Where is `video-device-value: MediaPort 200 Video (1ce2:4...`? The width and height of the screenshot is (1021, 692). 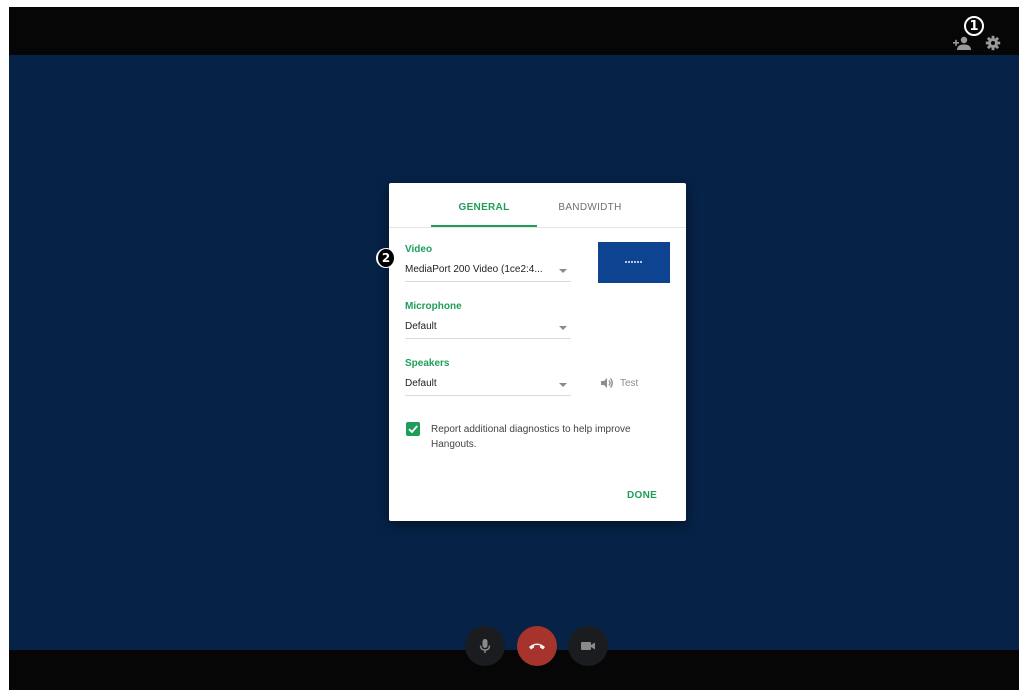
video-device-value: MediaPort 200 Video (1ce2:4... is located at coordinates (474, 269).